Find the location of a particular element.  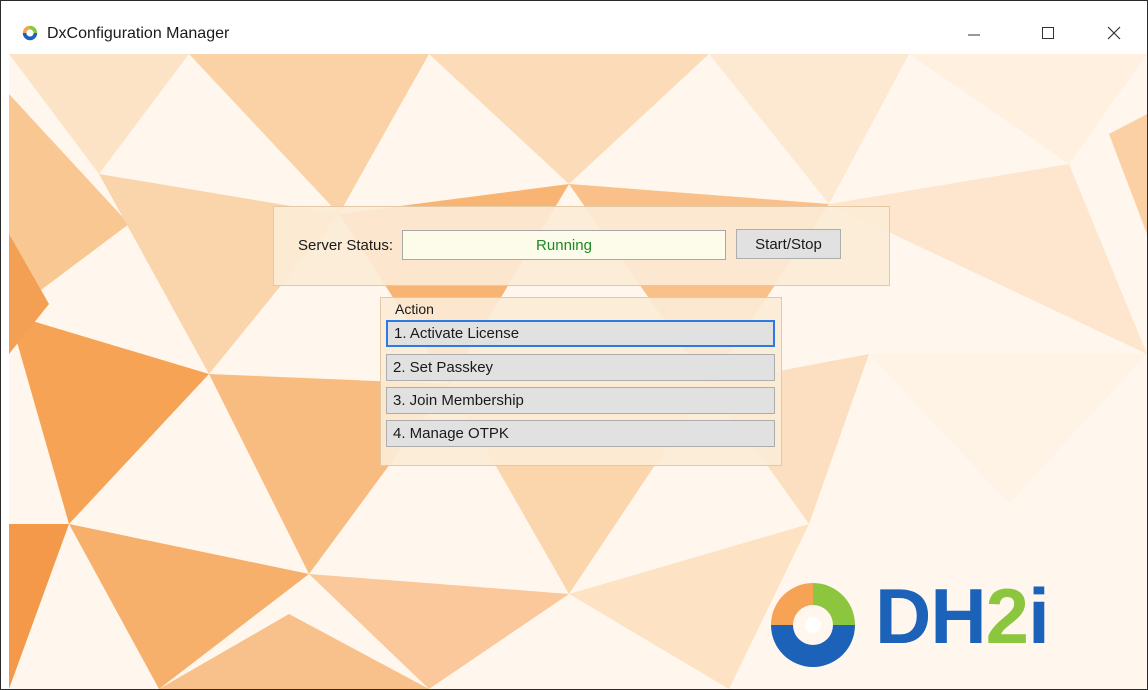

dh2i-logo-text: DH2i is located at coordinates (962, 616).